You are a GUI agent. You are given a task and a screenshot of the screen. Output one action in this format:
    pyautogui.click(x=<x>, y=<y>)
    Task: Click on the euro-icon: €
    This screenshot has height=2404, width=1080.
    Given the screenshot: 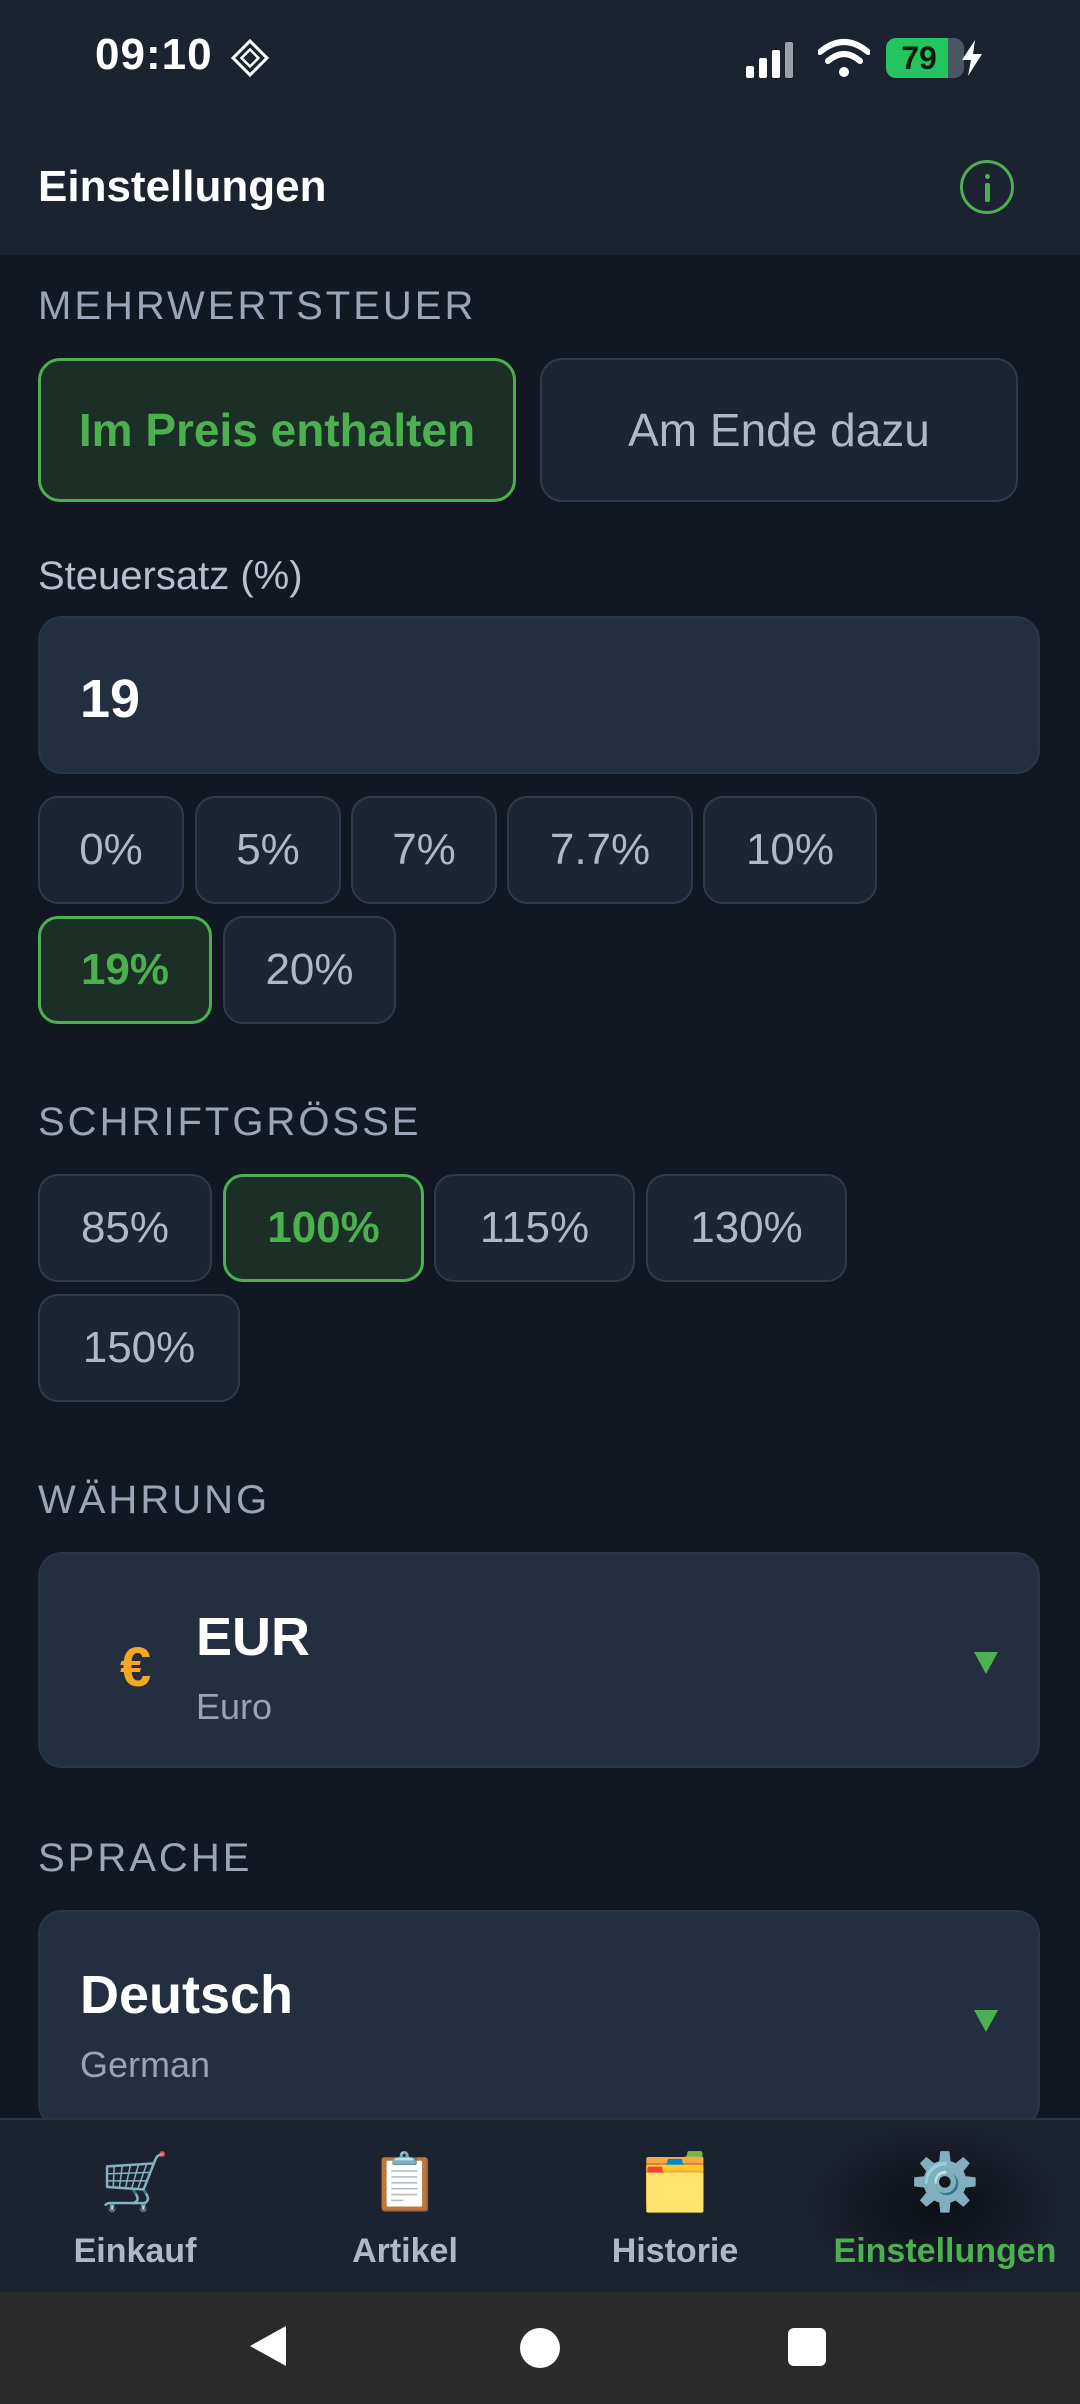 What is the action you would take?
    pyautogui.click(x=136, y=1666)
    